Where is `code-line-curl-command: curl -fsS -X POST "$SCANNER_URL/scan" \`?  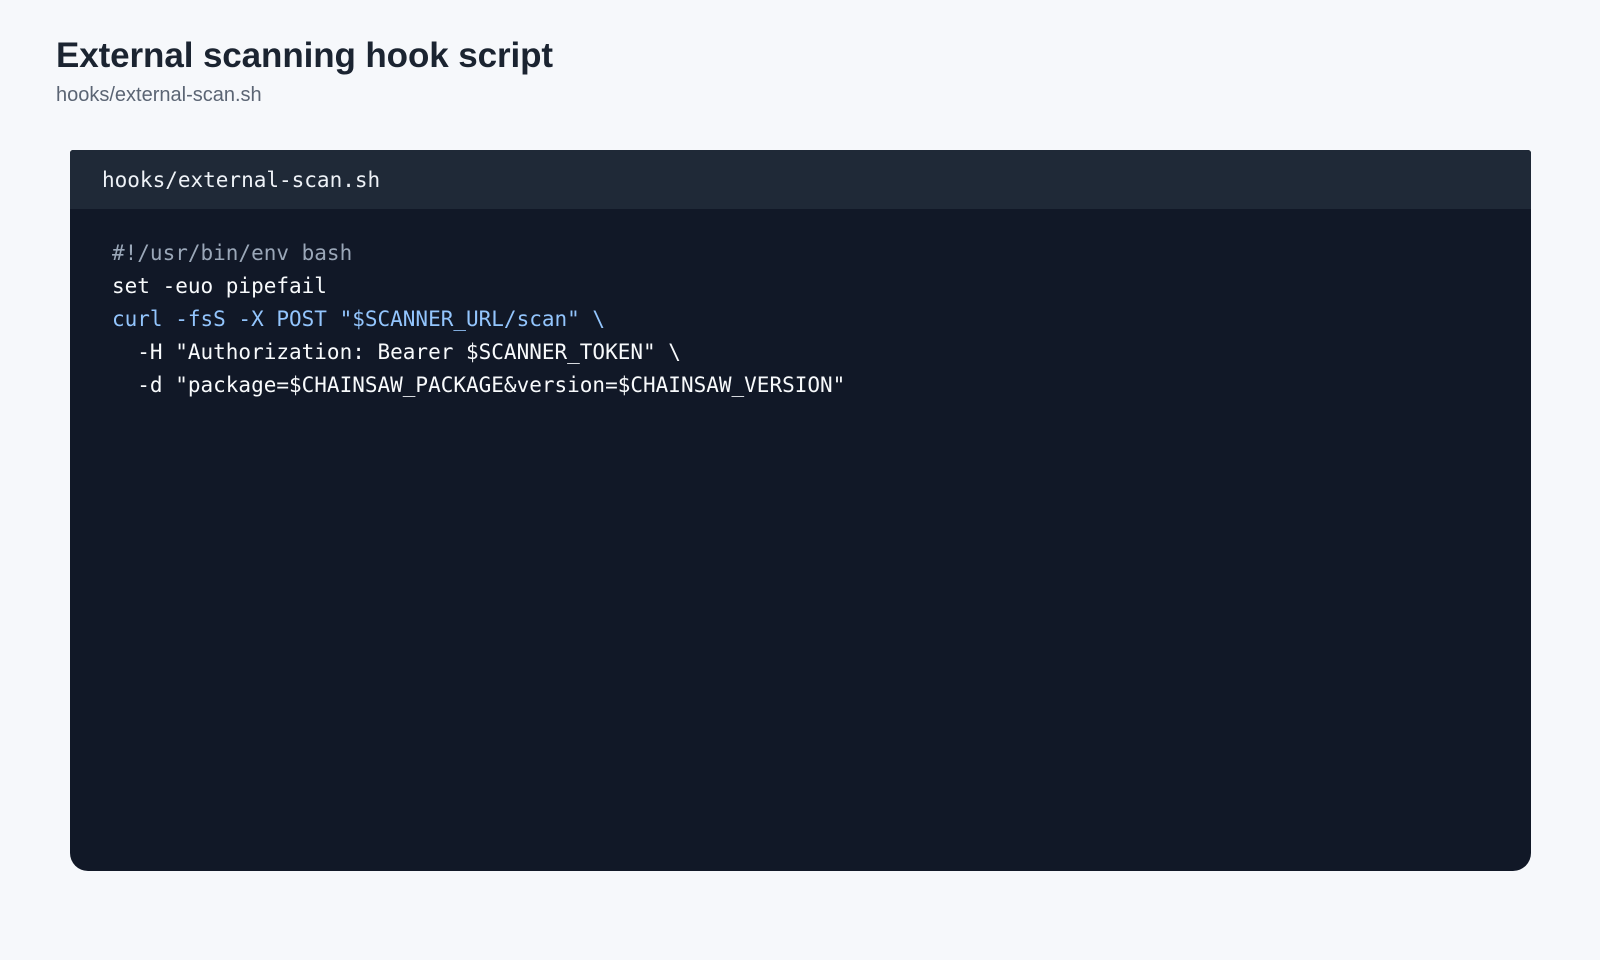 code-line-curl-command: curl -fsS -X POST "$SCANNER_URL/scan" \ is located at coordinates (359, 319).